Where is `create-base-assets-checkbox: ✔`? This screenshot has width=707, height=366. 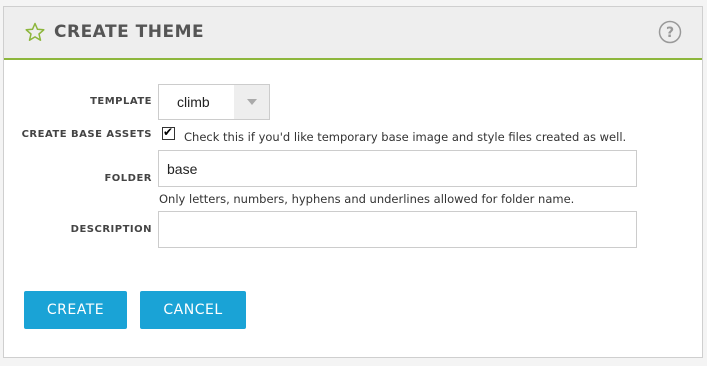 create-base-assets-checkbox: ✔ is located at coordinates (168, 132).